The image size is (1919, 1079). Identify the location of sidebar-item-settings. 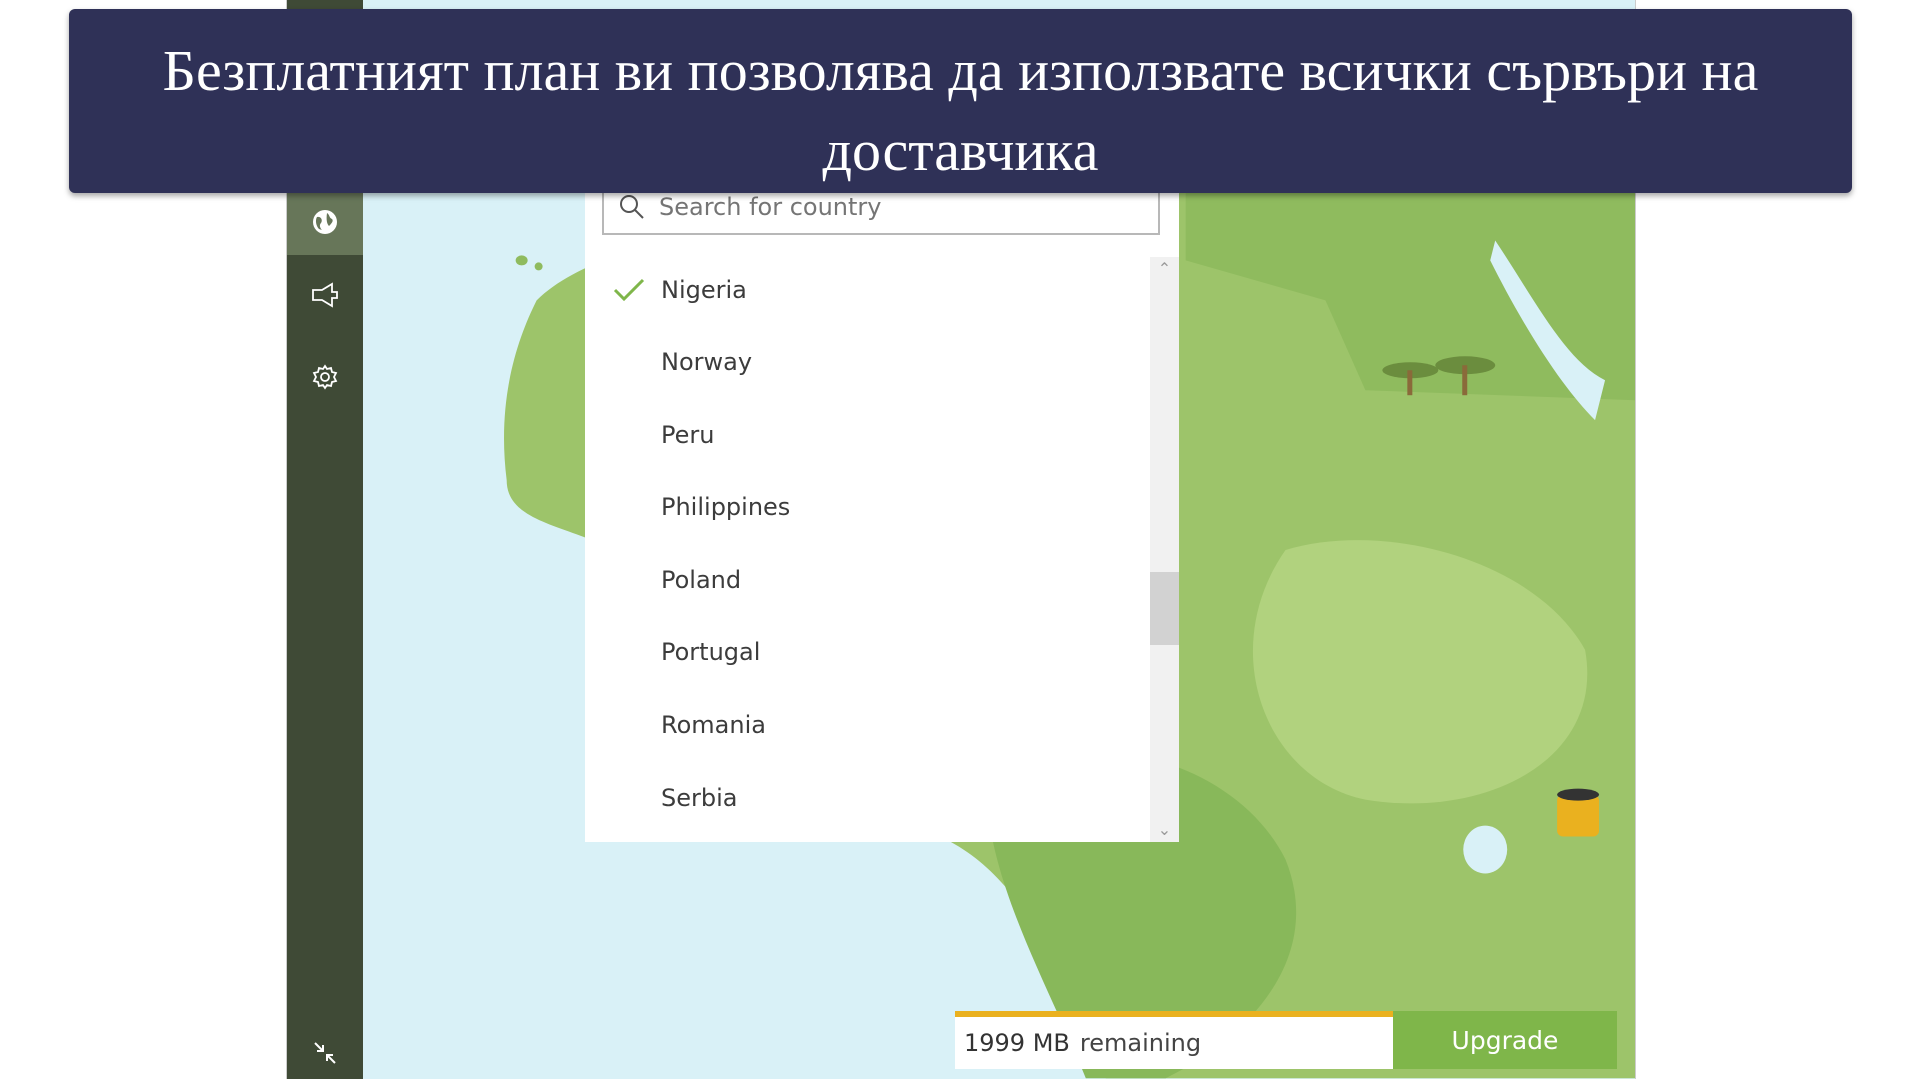
(325, 377).